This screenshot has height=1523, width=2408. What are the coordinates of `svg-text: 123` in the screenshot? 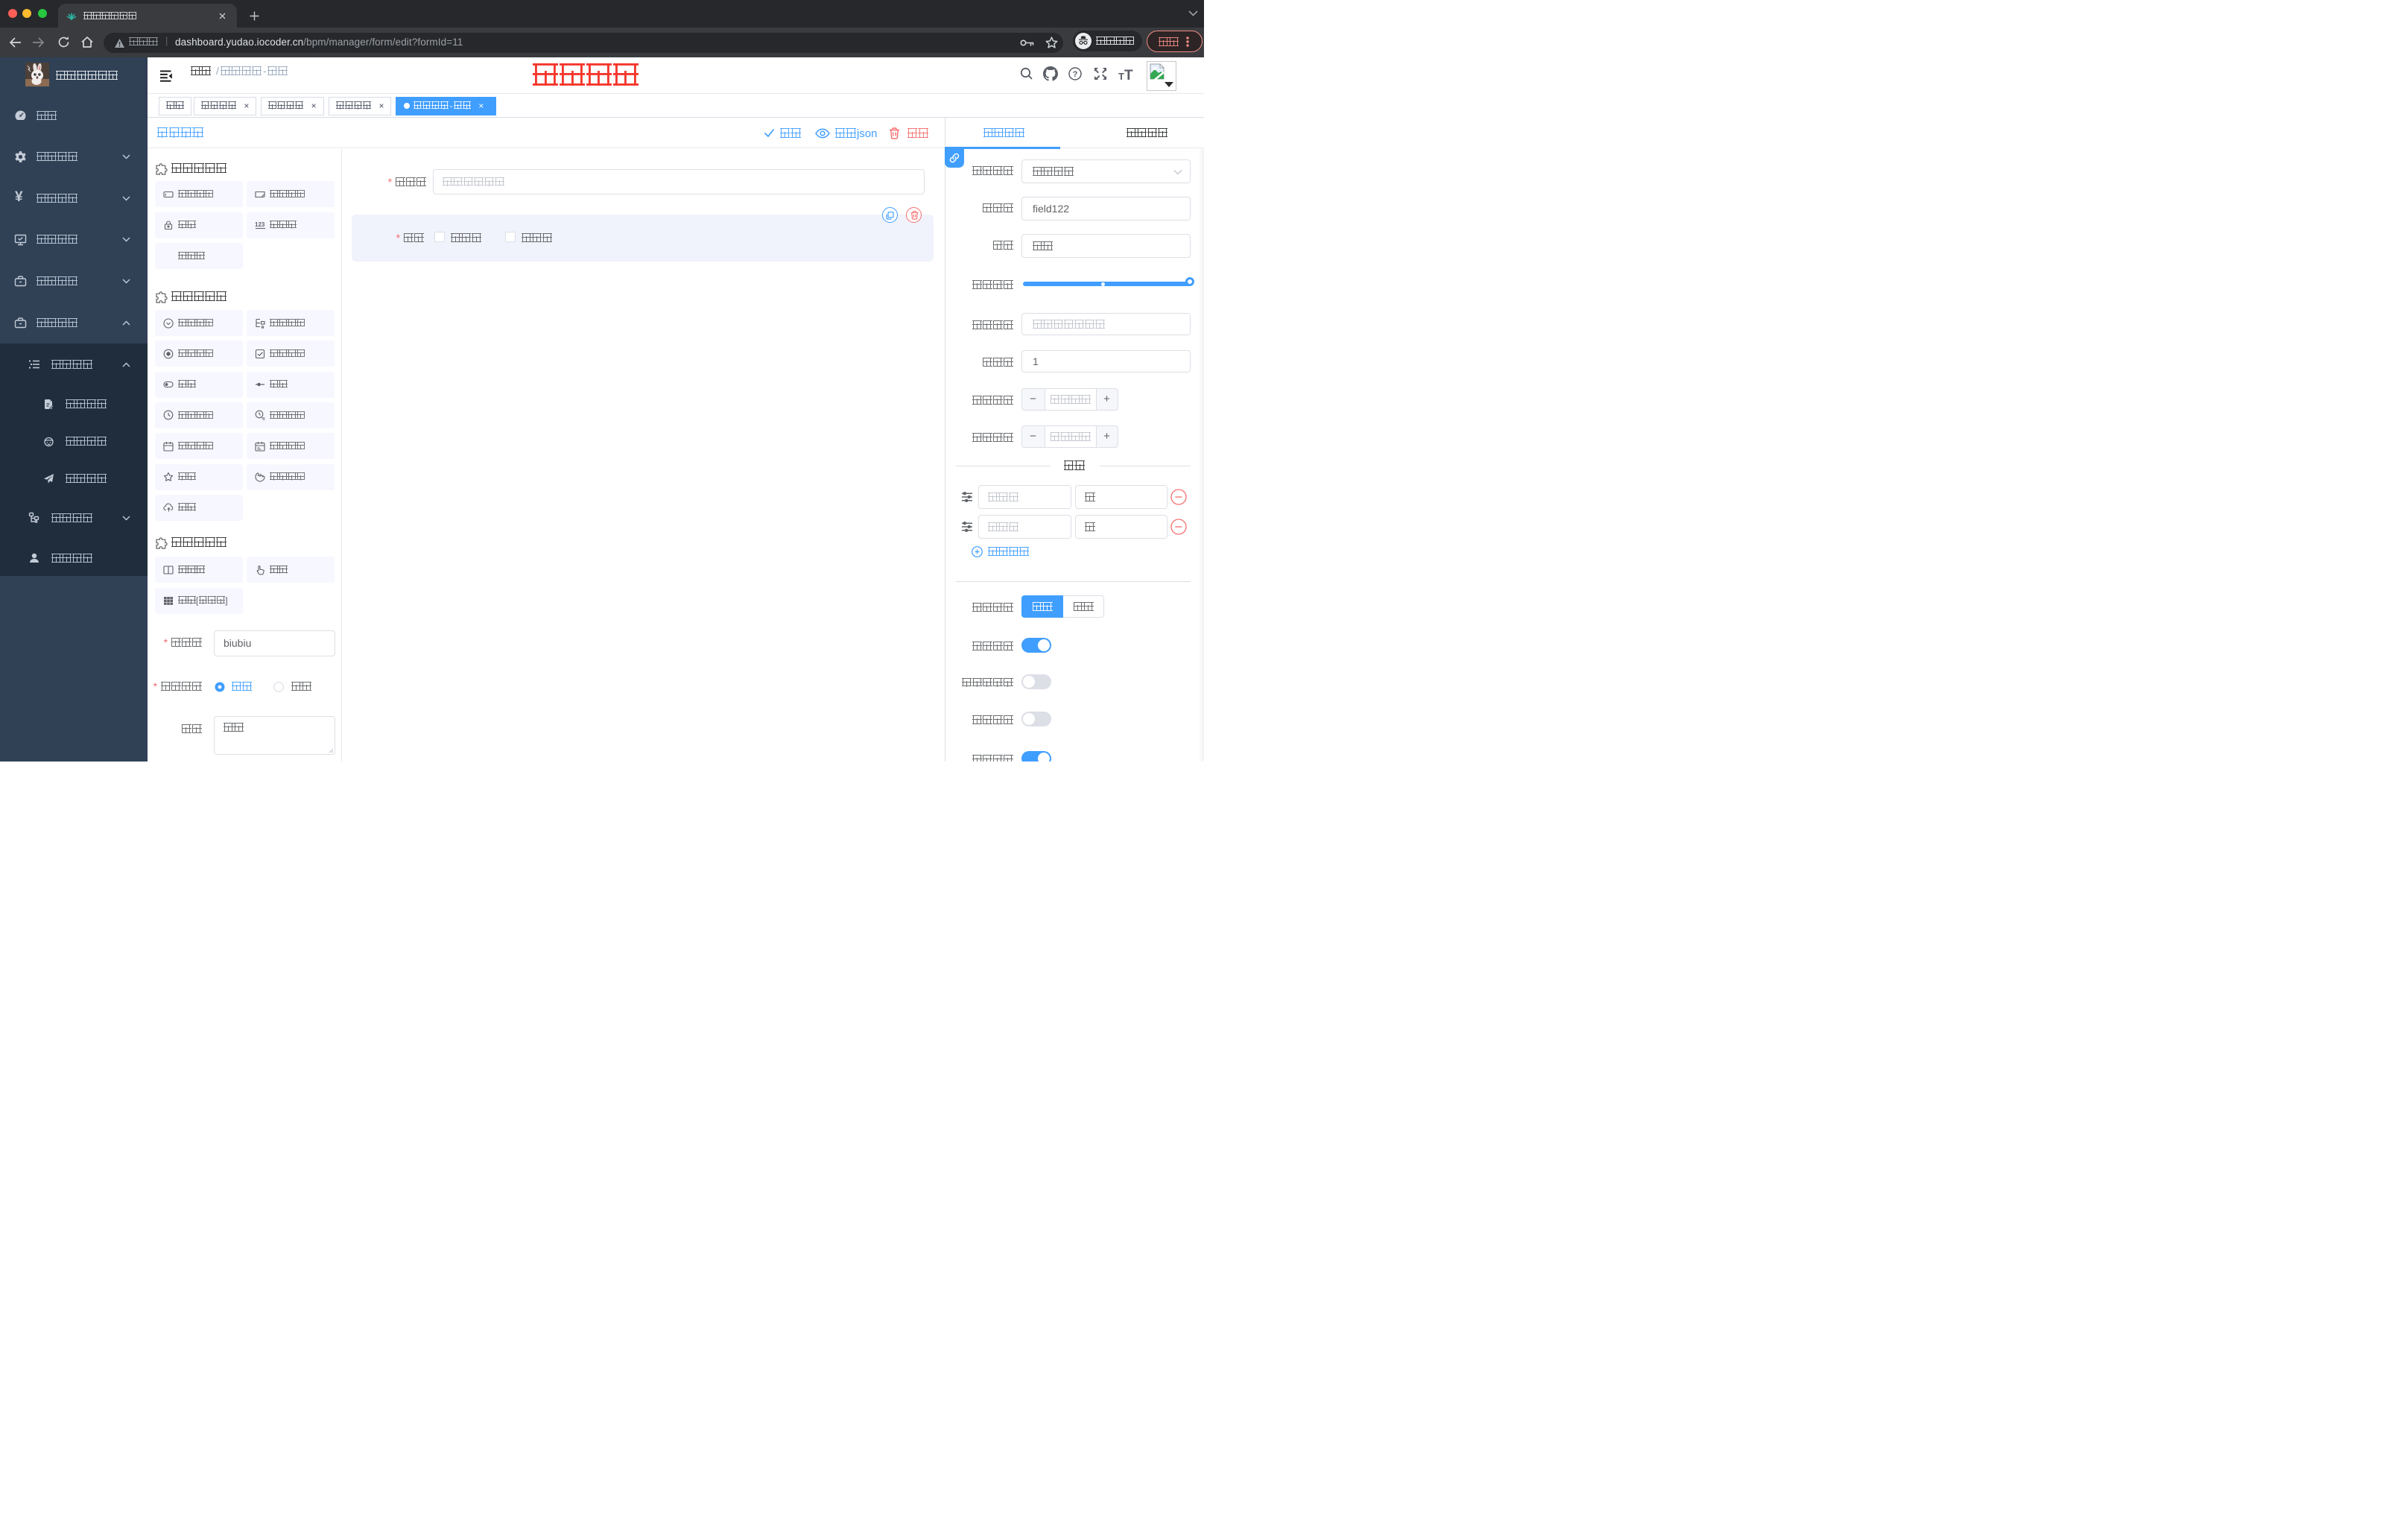 It's located at (260, 225).